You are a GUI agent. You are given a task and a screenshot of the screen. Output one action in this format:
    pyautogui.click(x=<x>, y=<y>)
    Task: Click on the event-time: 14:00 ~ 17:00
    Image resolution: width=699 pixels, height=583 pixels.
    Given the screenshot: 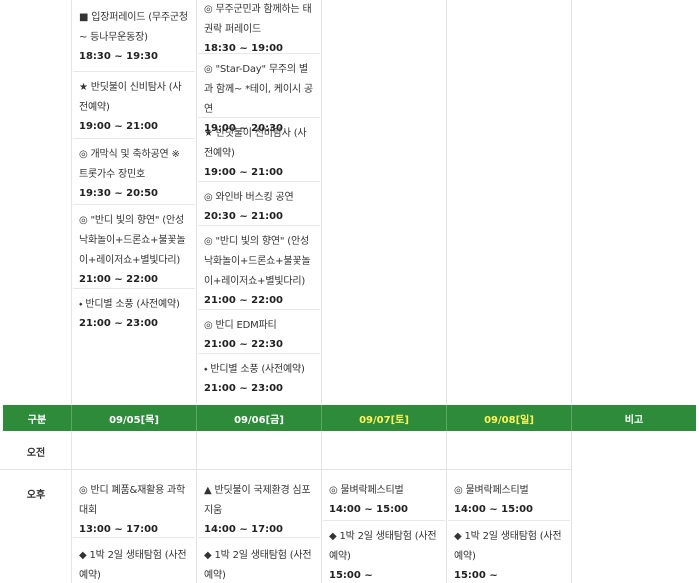 What is the action you would take?
    pyautogui.click(x=244, y=529)
    